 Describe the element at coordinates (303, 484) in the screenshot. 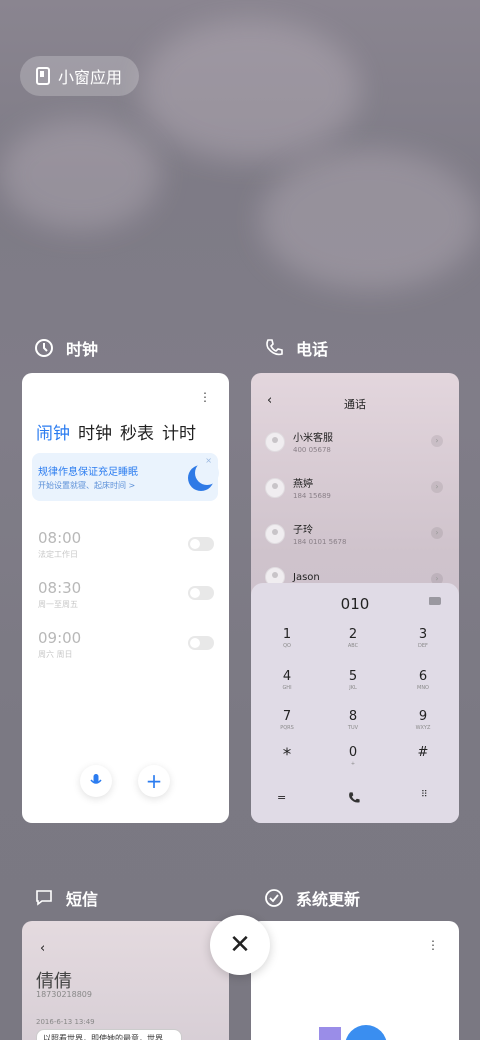

I see `contact-name: 燕婷` at that location.